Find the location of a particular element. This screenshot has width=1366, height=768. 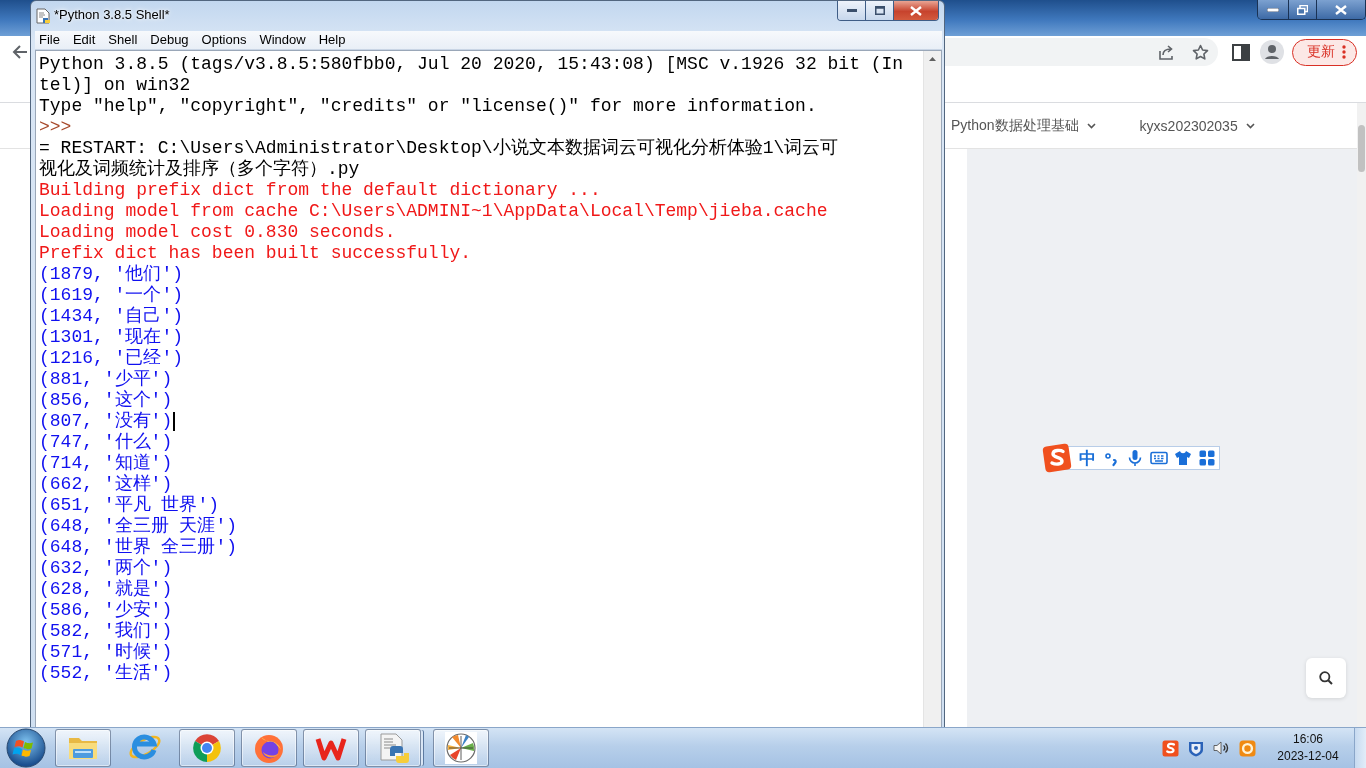

fox-globe-icon is located at coordinates (269, 748).